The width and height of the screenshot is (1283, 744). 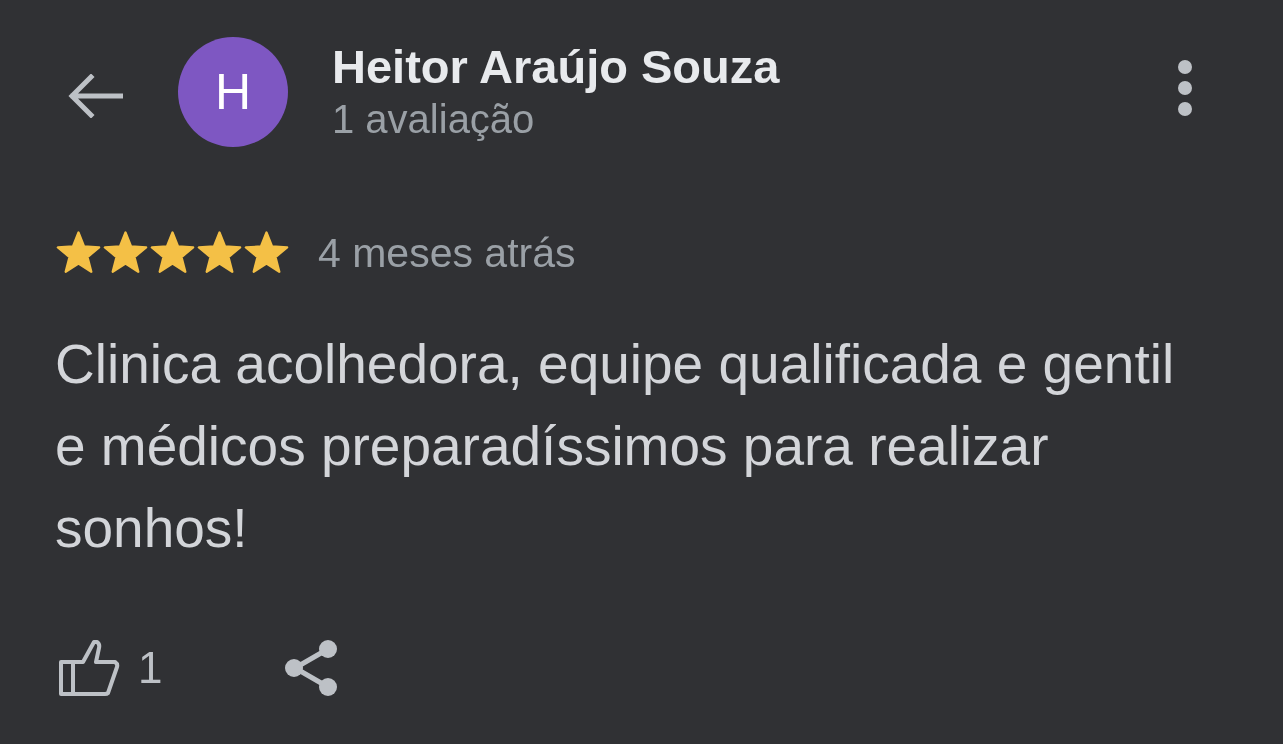 What do you see at coordinates (556, 67) in the screenshot?
I see `reviewer-name: Heitor Araújo Souza` at bounding box center [556, 67].